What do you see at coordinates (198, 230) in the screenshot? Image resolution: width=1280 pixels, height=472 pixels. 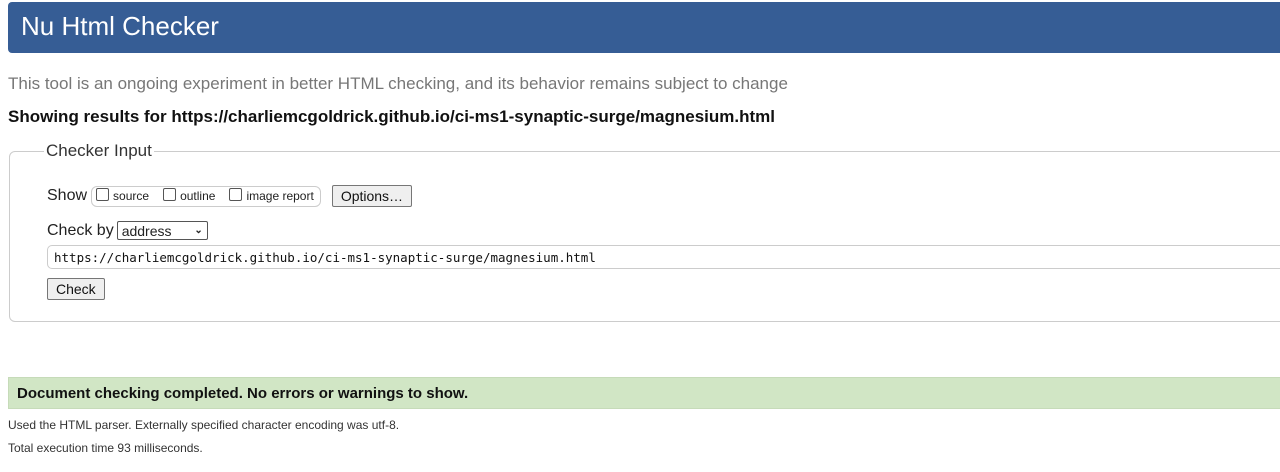 I see `chevron-down-icon: ⌄` at bounding box center [198, 230].